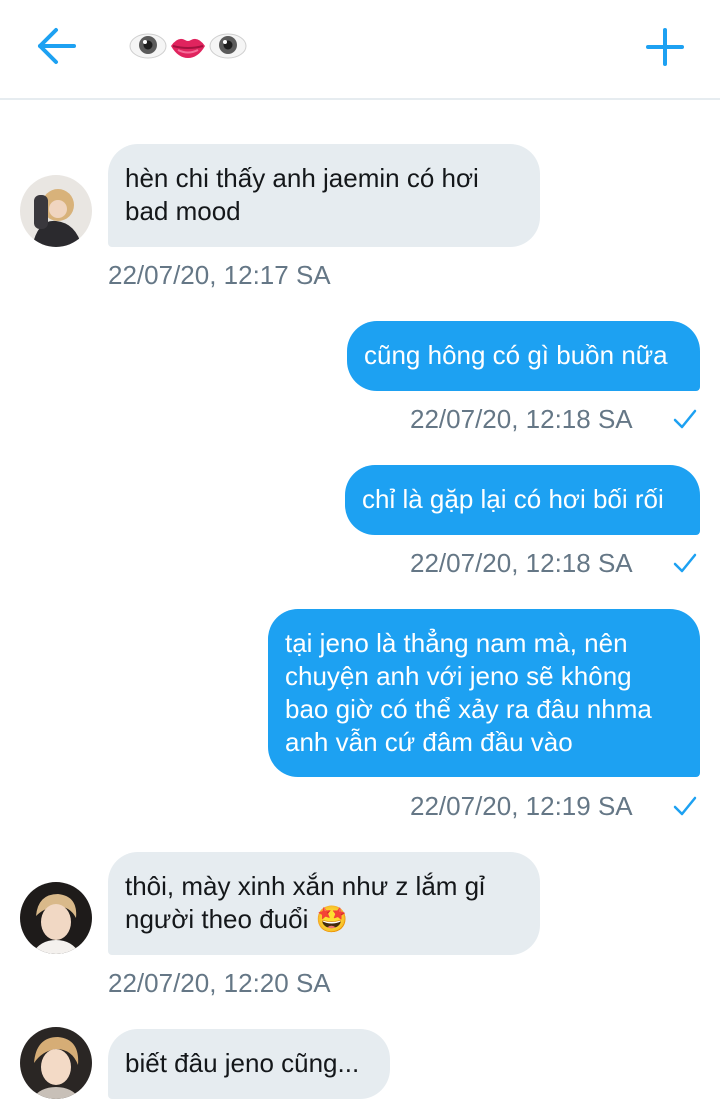 This screenshot has width=720, height=1104. I want to click on message-bubble-outgoing: cũng hông có gì buồn nữa, so click(523, 356).